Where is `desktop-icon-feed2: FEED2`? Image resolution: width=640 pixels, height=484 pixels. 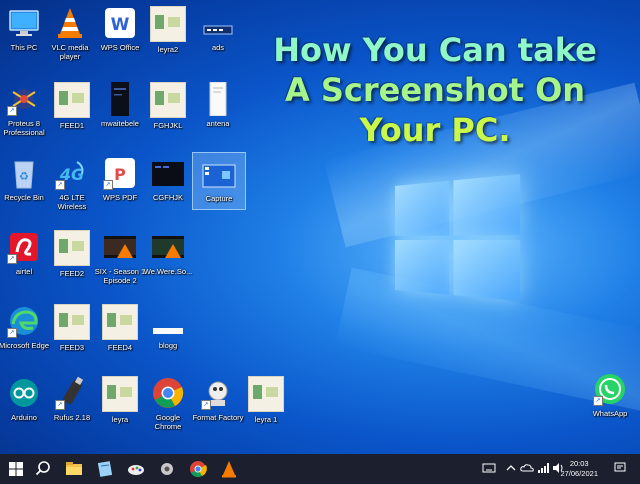
desktop-icon-feed2: FEED2 is located at coordinates (72, 254).